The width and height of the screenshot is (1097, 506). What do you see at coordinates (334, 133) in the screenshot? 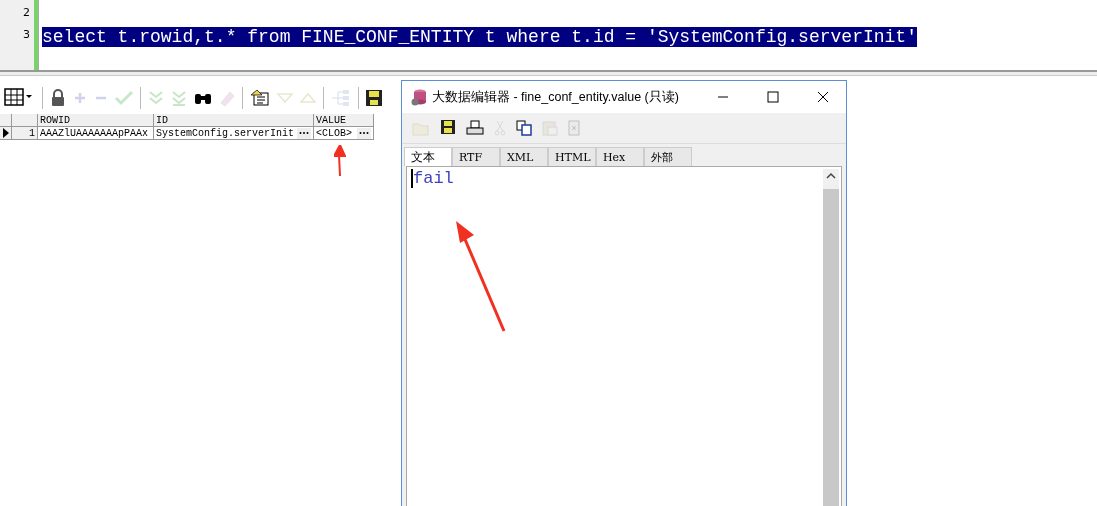
I see `cell-text: <CLOB>` at bounding box center [334, 133].